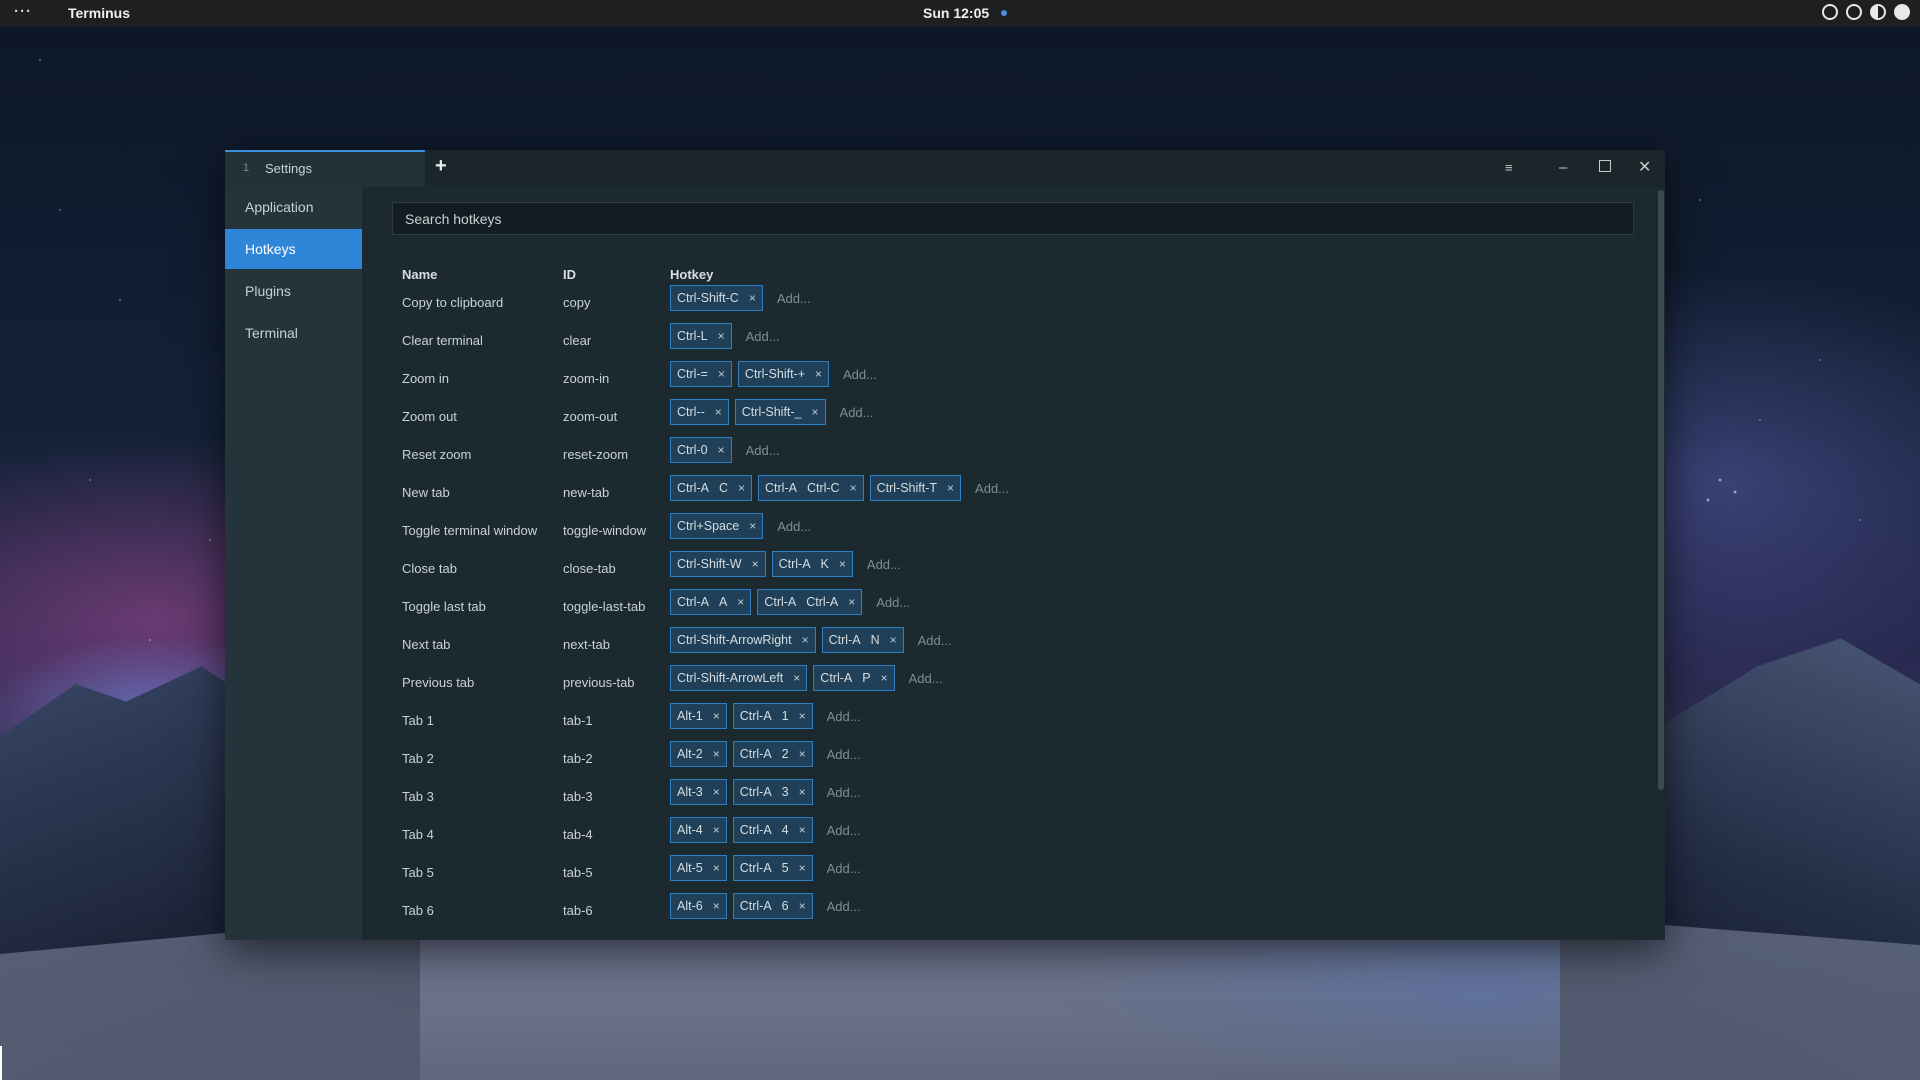 The image size is (1920, 1080). I want to click on settings-icon: ≡, so click(1509, 168).